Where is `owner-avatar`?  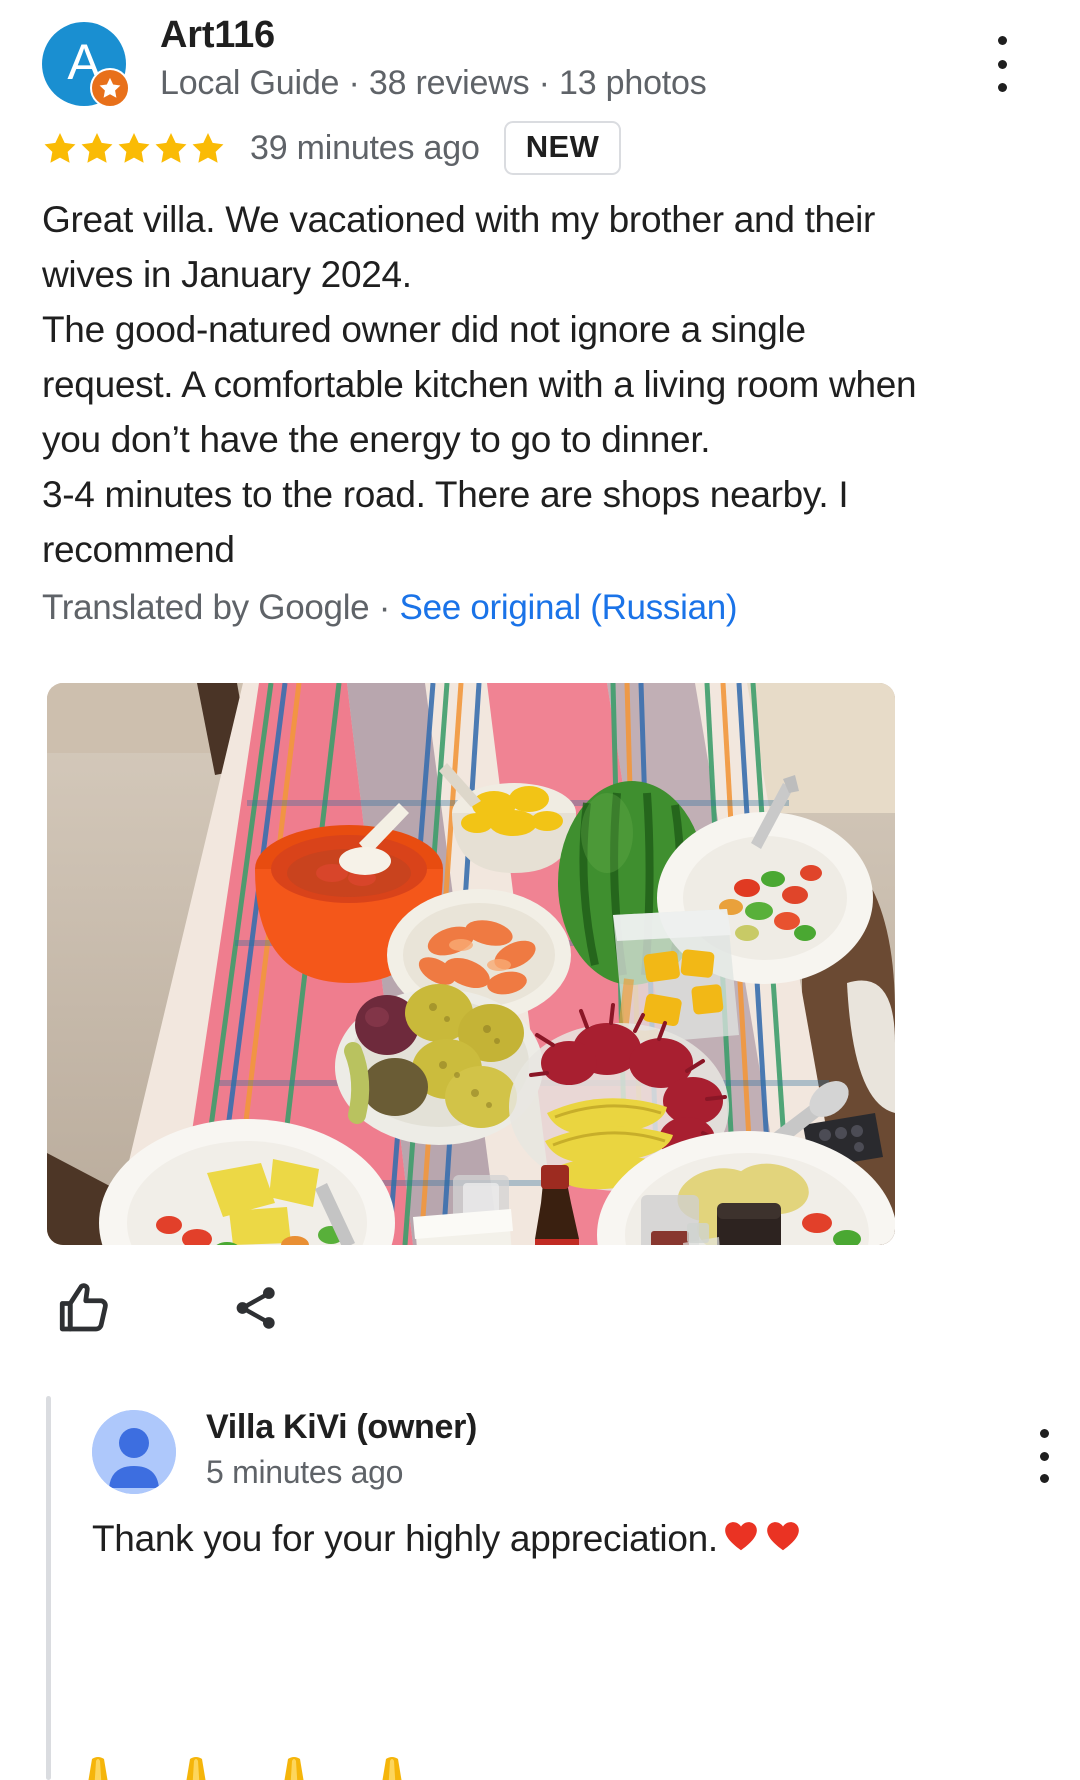
owner-avatar is located at coordinates (134, 1452).